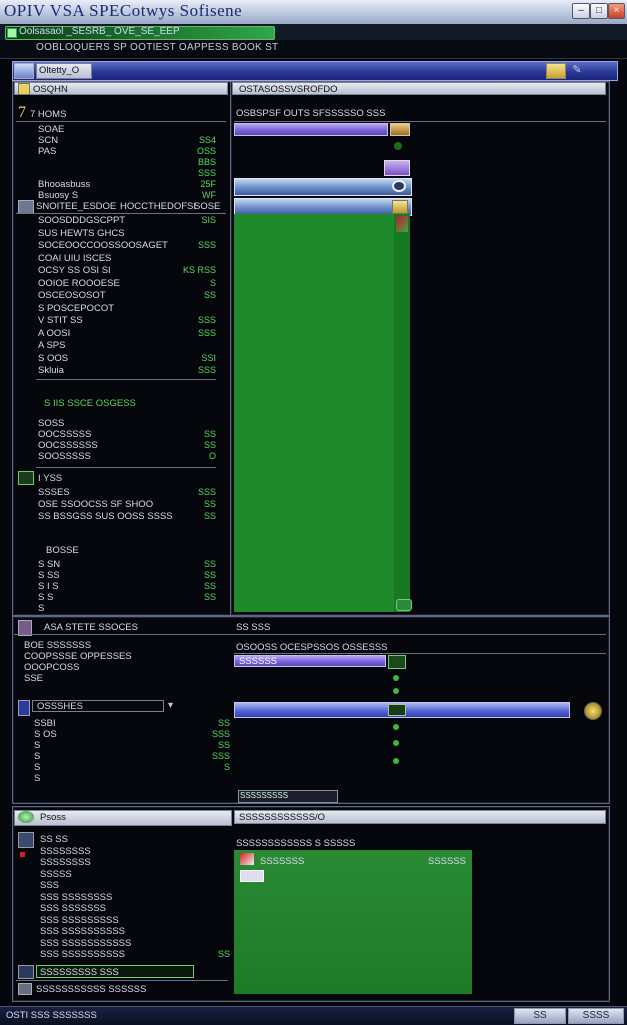  What do you see at coordinates (81, 233) in the screenshot?
I see `row-label: SUS HEWTS GHCS` at bounding box center [81, 233].